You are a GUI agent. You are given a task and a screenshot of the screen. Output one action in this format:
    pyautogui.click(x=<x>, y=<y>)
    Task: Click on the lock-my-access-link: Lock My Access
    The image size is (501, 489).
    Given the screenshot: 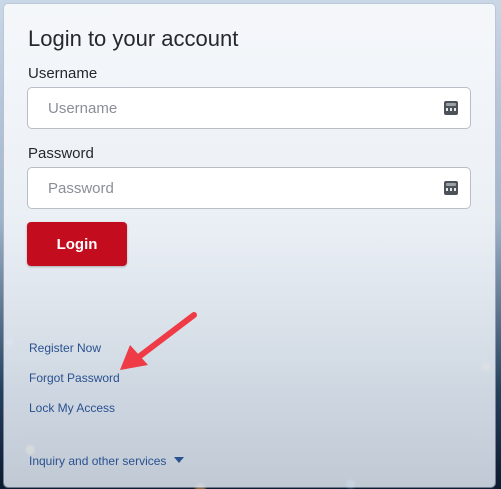 What is the action you would take?
    pyautogui.click(x=72, y=408)
    